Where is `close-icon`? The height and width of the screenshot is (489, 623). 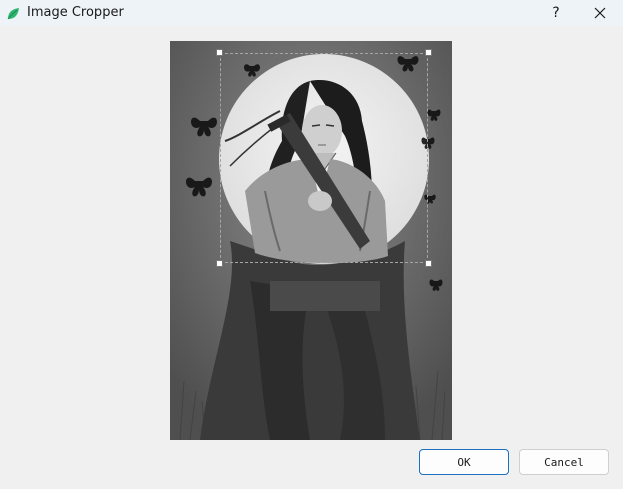 close-icon is located at coordinates (600, 13).